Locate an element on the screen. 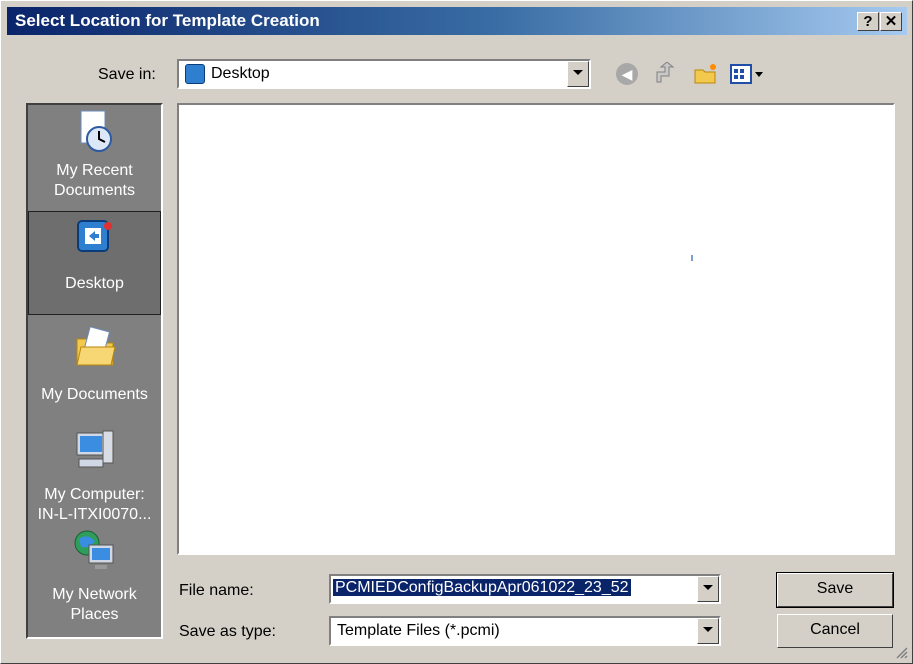  file-name-label: File name: is located at coordinates (216, 590).